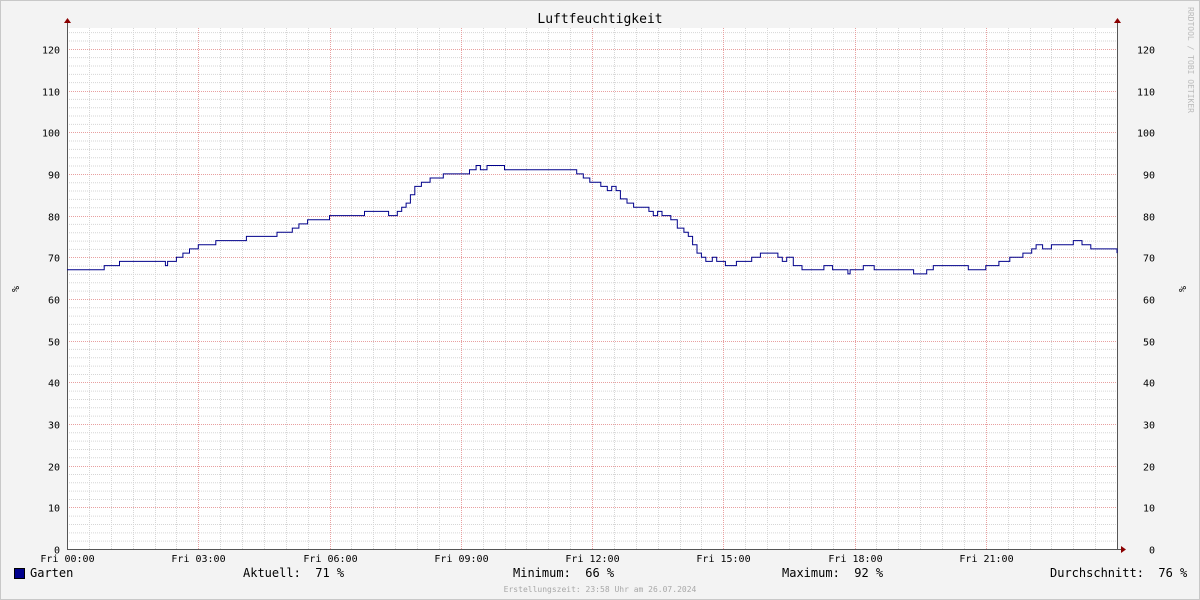 The image size is (1200, 600). I want to click on y-tick-label-left: 50, so click(54, 343).